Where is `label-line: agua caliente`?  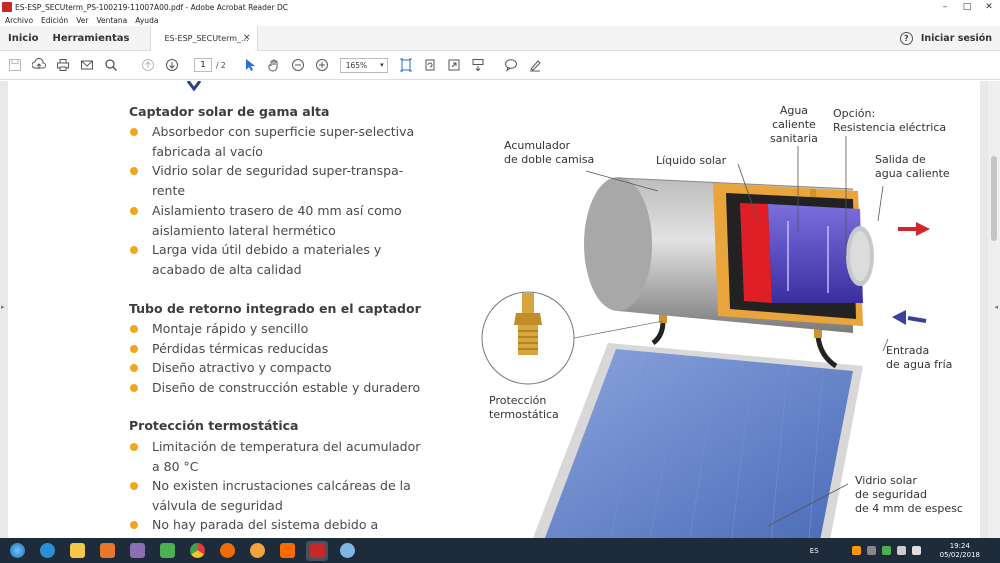
label-line: agua caliente is located at coordinates (912, 173).